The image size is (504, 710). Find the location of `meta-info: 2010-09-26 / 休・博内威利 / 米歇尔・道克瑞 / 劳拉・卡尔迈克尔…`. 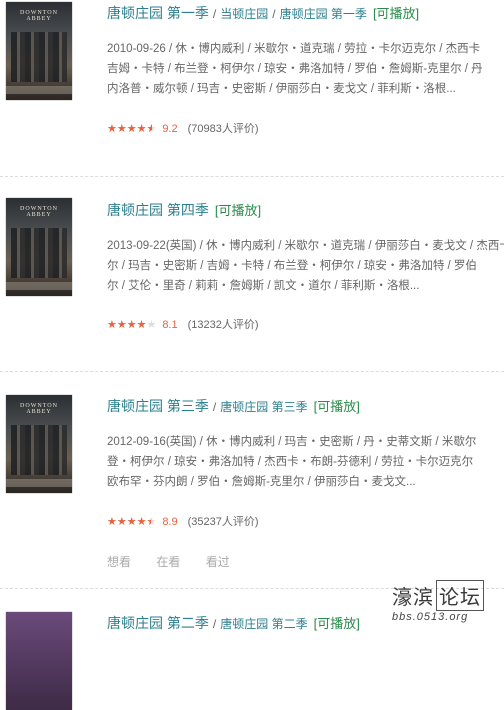

meta-info: 2010-09-26 / 休・博内威利 / 米歇尔・道克瑞 / 劳拉・卡尔迈克尔… is located at coordinates (305, 69).